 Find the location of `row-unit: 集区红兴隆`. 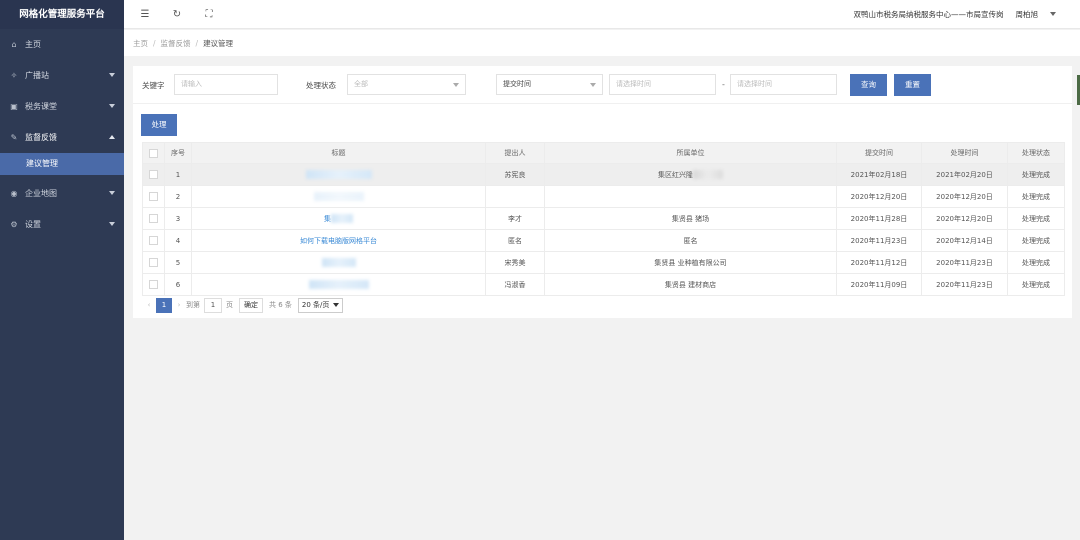

row-unit: 集区红兴隆 is located at coordinates (690, 174).